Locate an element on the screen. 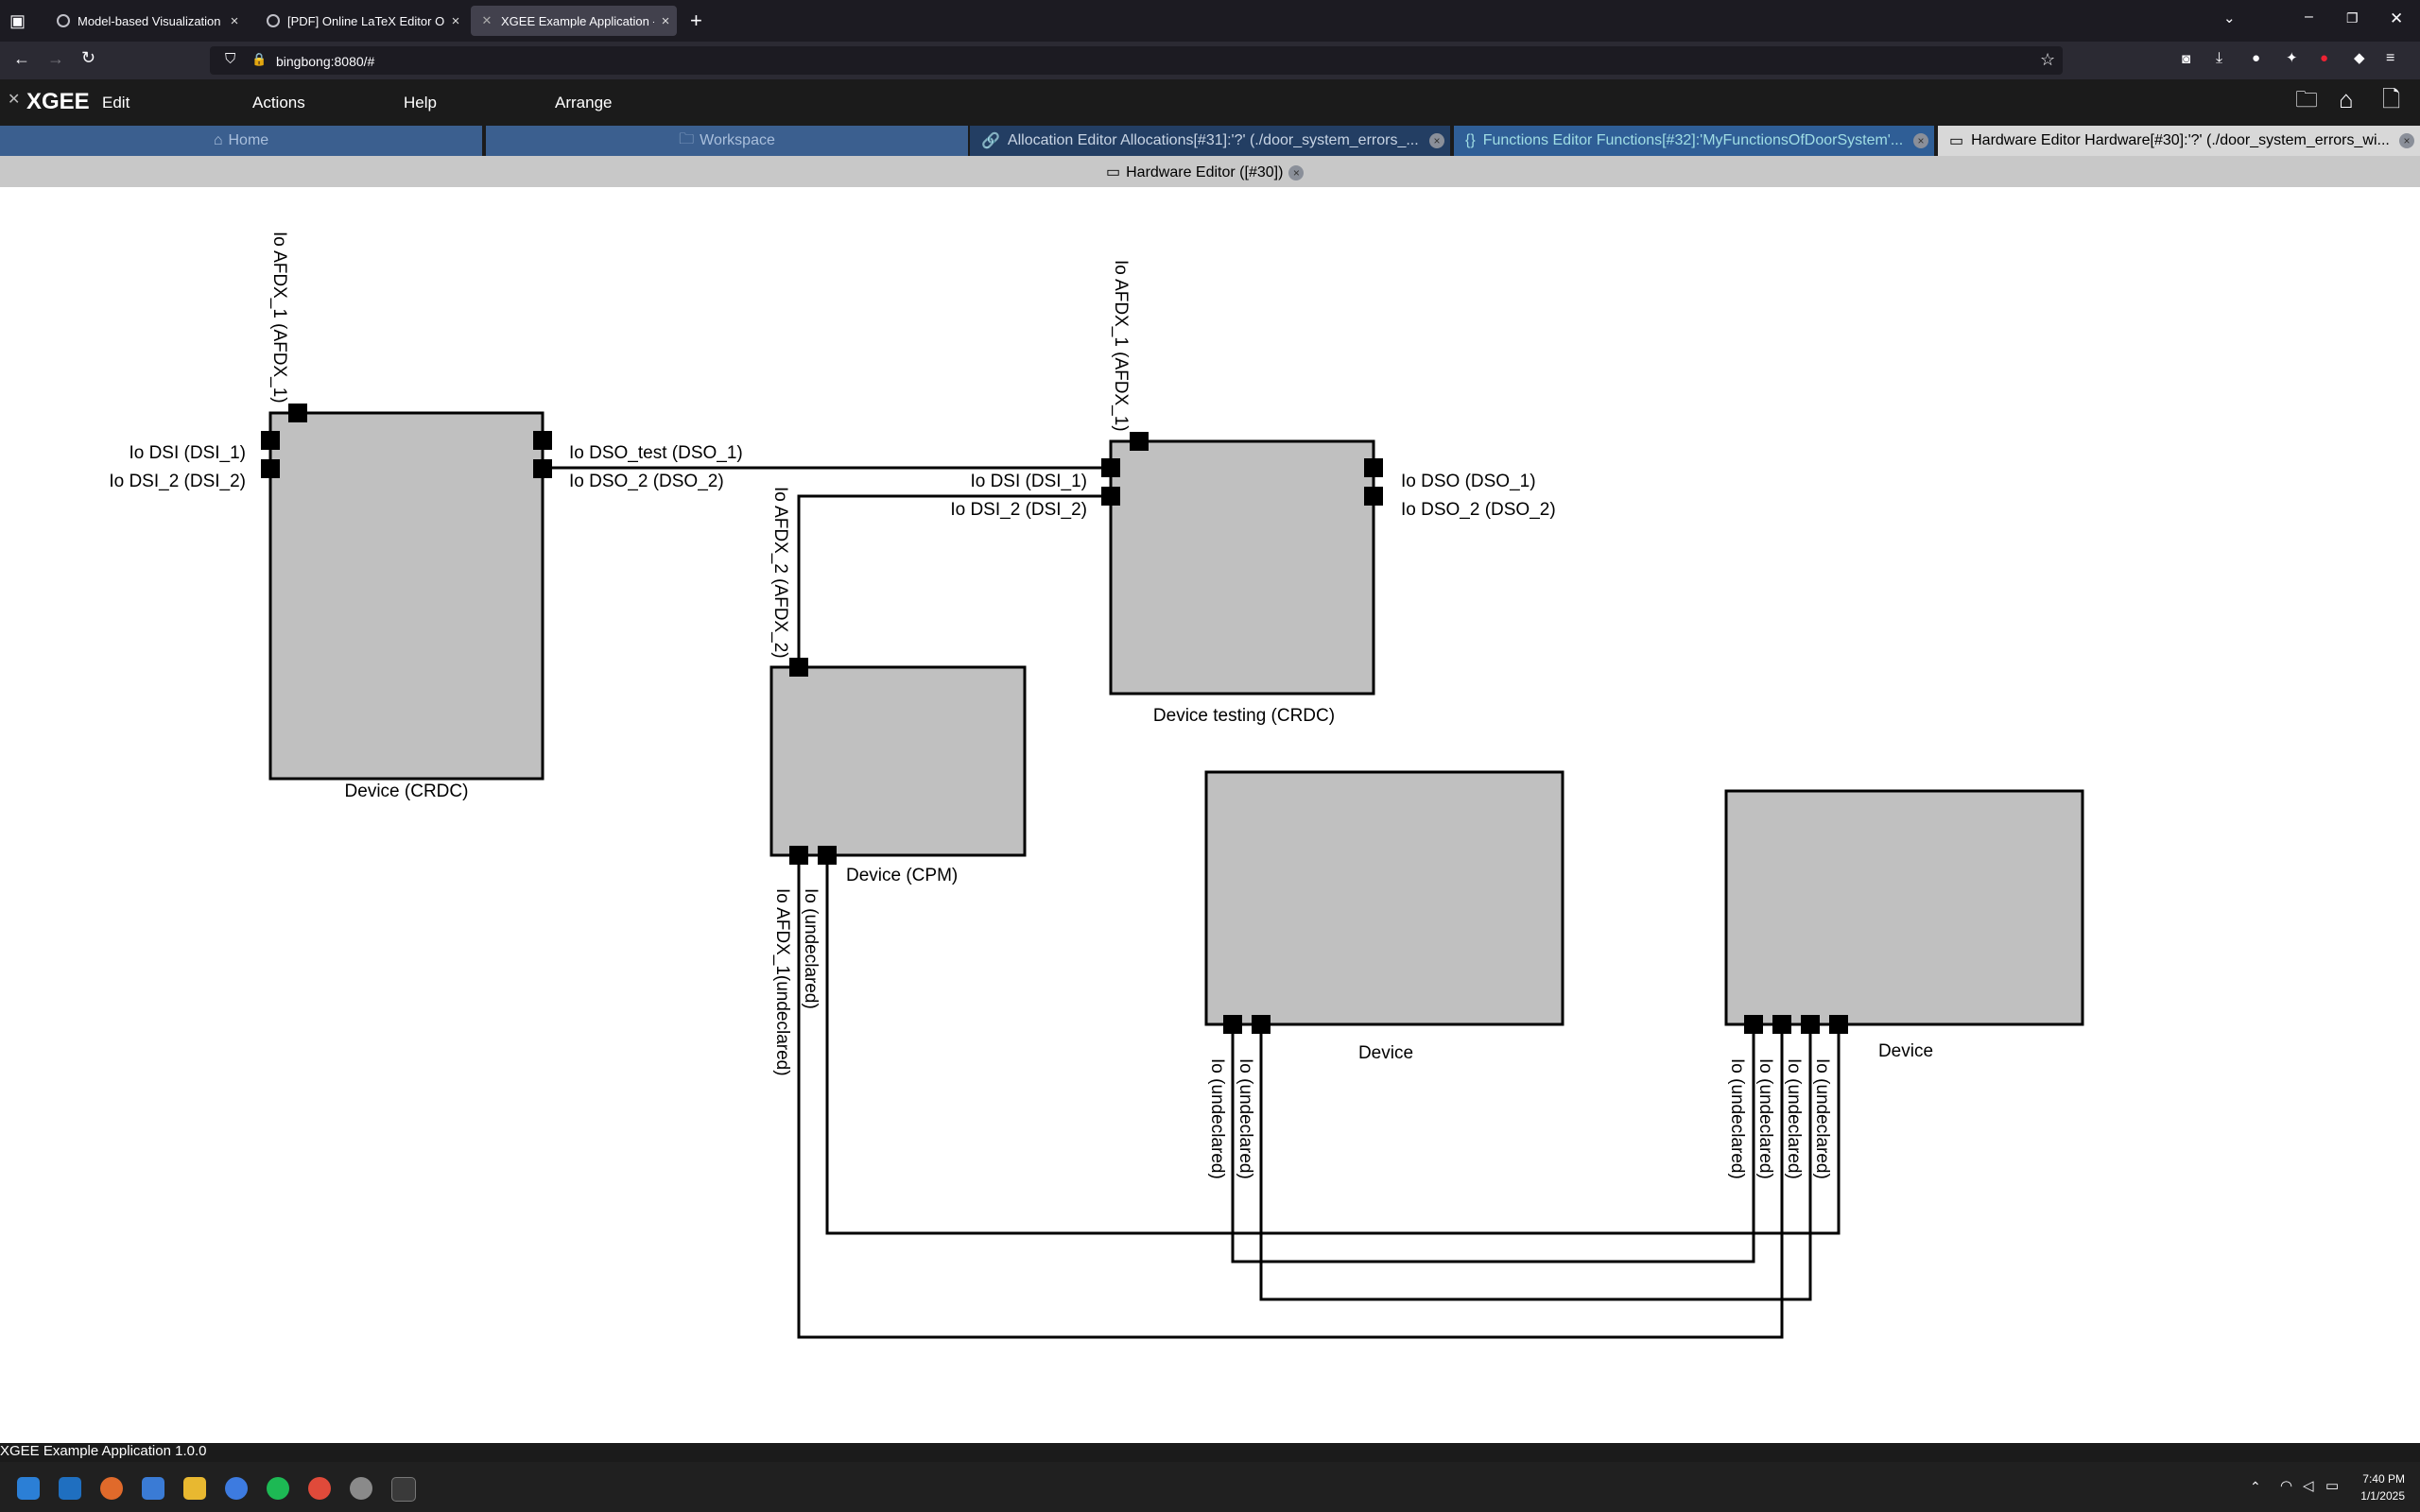 This screenshot has height=1512, width=2420. tab-list-icon: ▣ is located at coordinates (18, 20).